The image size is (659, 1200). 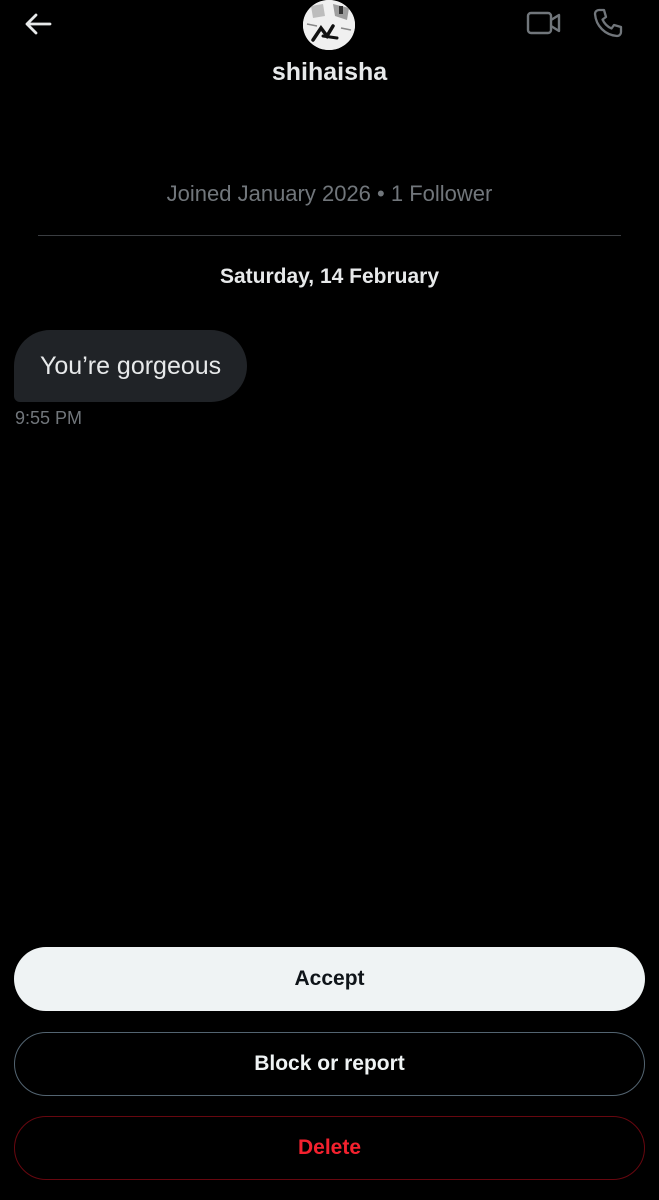 I want to click on divider, so click(x=329, y=235).